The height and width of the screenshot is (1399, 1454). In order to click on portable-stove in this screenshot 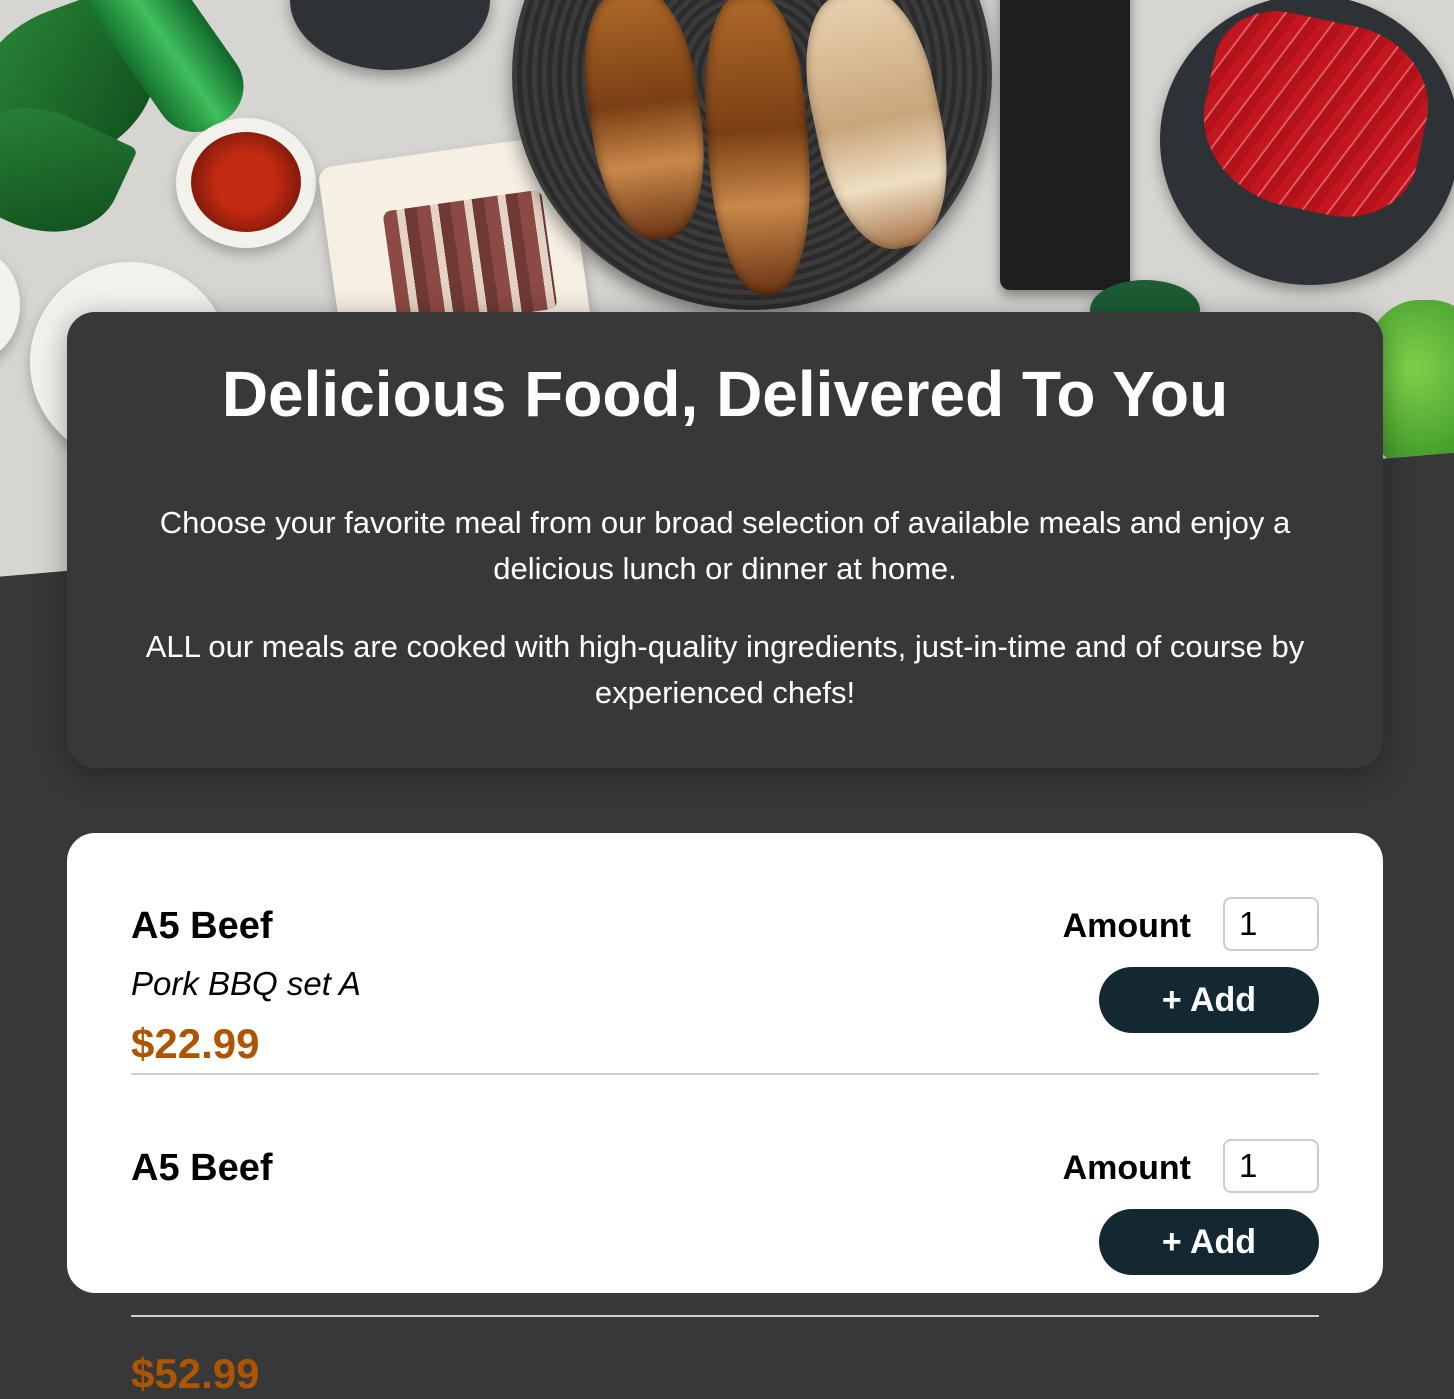, I will do `click(1065, 145)`.